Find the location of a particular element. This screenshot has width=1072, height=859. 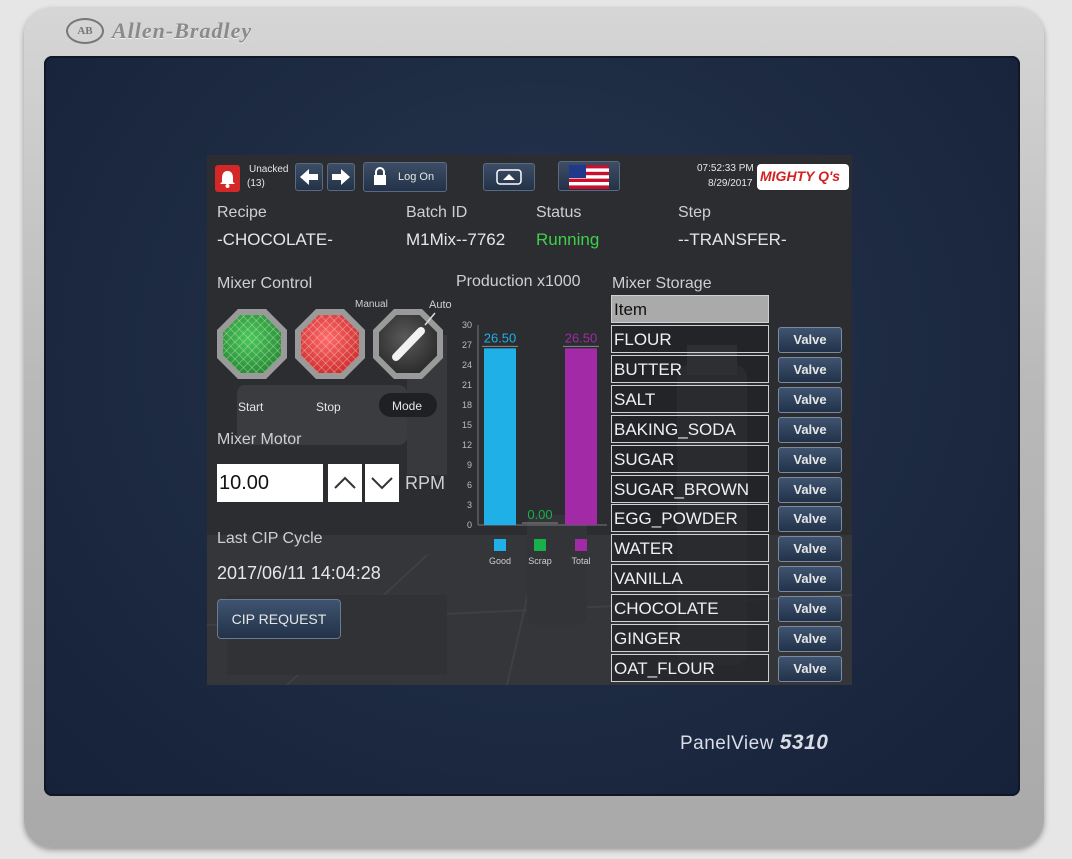

y-tick-label: 30 is located at coordinates (467, 325).